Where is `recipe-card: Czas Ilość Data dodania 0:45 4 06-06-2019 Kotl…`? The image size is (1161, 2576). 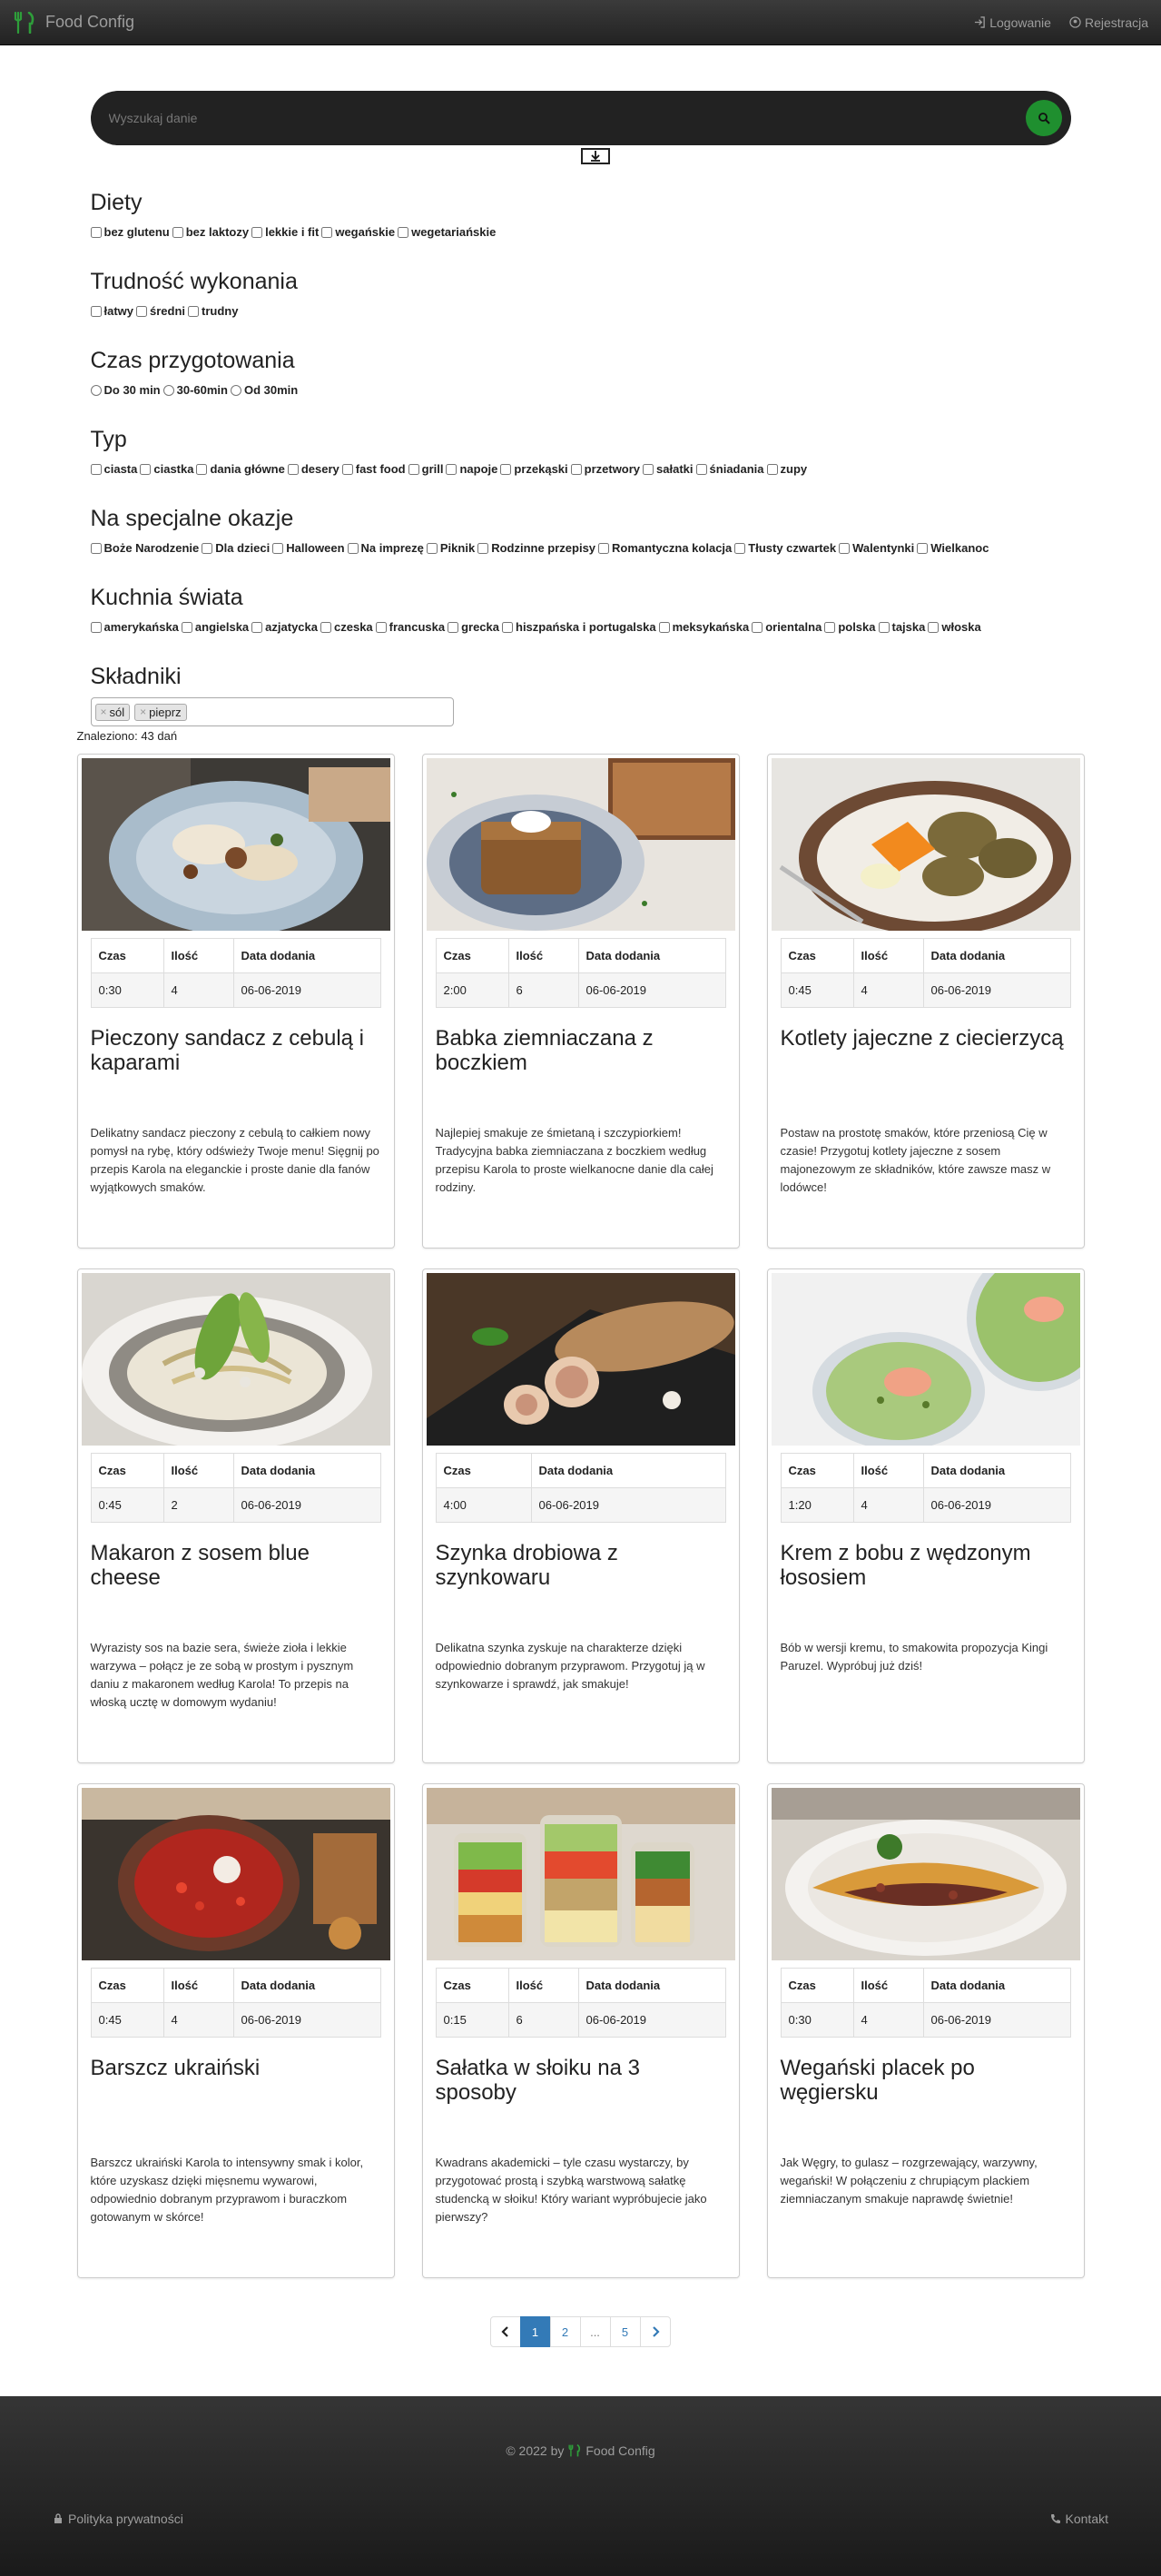
recipe-card: Czas Ilość Data dodania 0:45 4 06-06-2019 Kotl… is located at coordinates (925, 1001).